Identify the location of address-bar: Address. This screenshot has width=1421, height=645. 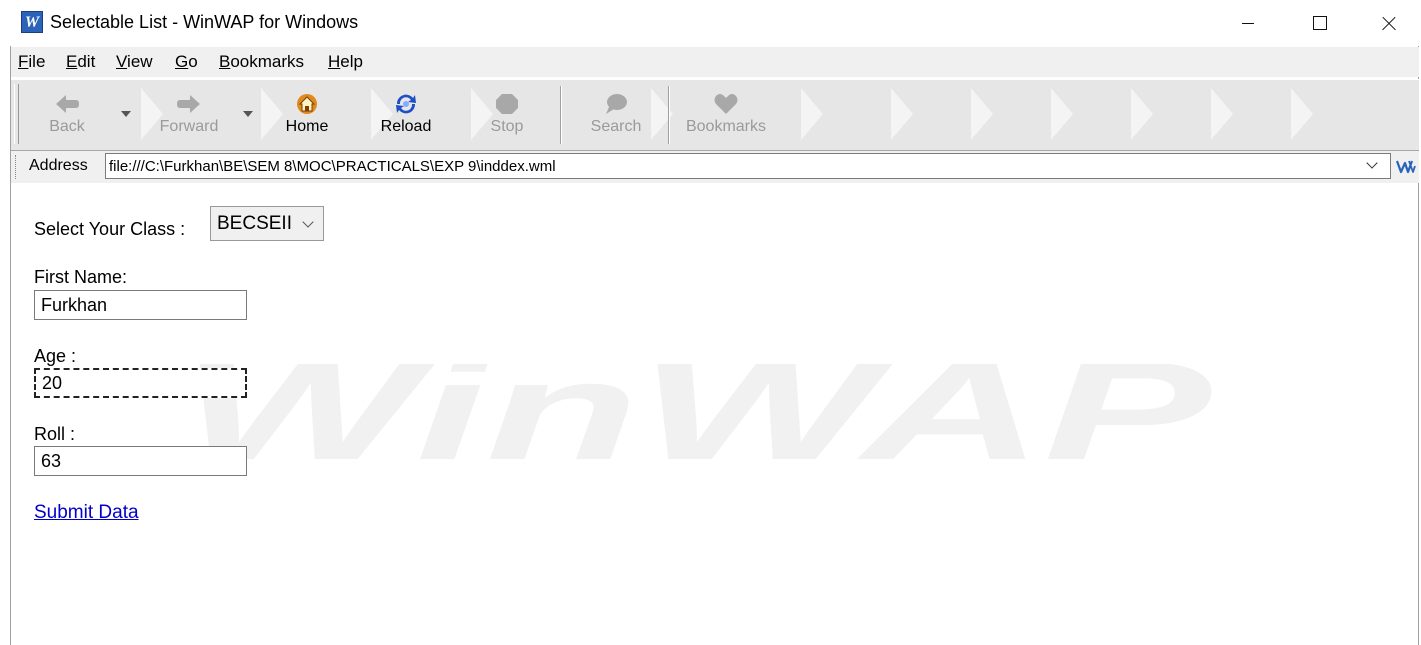
(715, 167).